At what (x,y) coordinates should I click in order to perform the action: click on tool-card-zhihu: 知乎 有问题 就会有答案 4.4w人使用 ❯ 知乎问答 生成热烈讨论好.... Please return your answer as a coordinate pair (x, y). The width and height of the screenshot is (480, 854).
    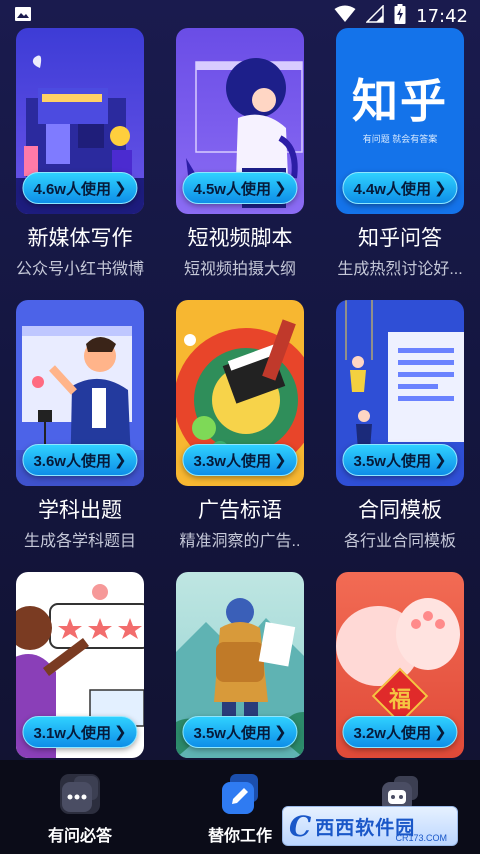
    Looking at the image, I should click on (400, 154).